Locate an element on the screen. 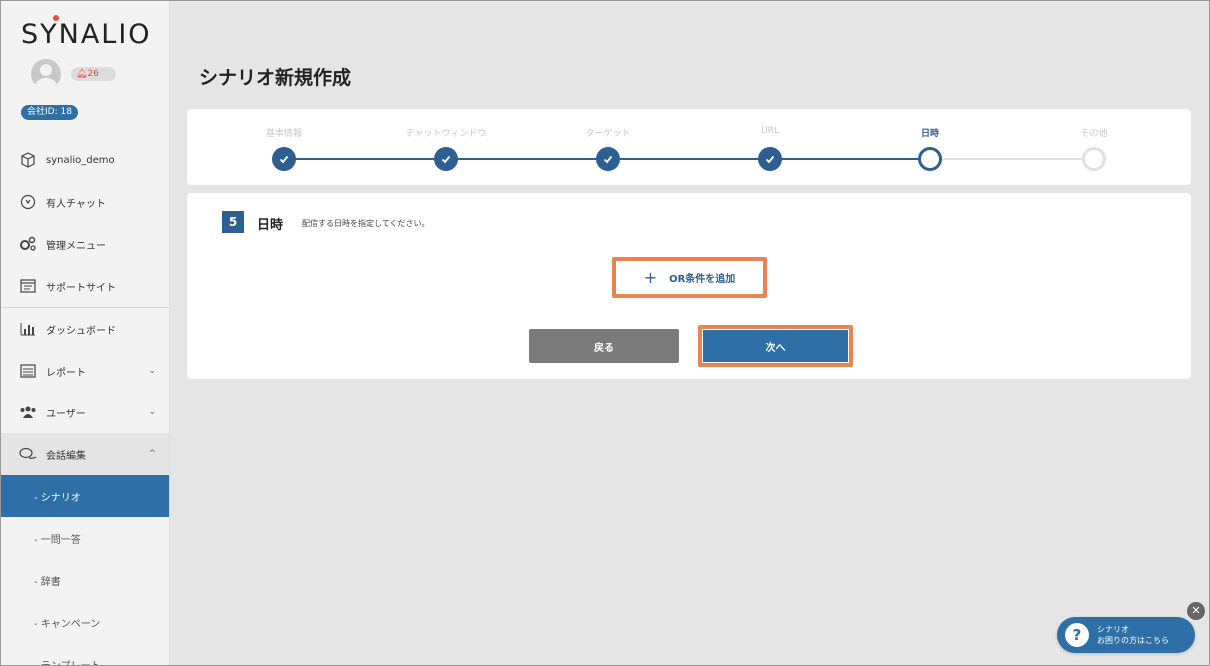 The height and width of the screenshot is (666, 1210). logo-accent-dot is located at coordinates (56, 18).